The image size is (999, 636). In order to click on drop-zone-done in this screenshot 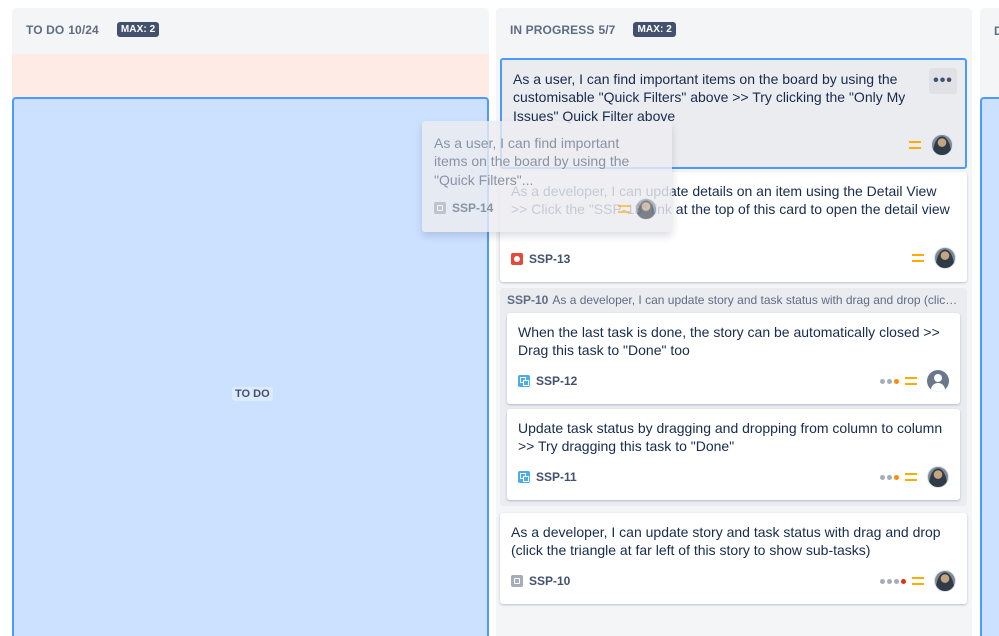, I will do `click(989, 366)`.